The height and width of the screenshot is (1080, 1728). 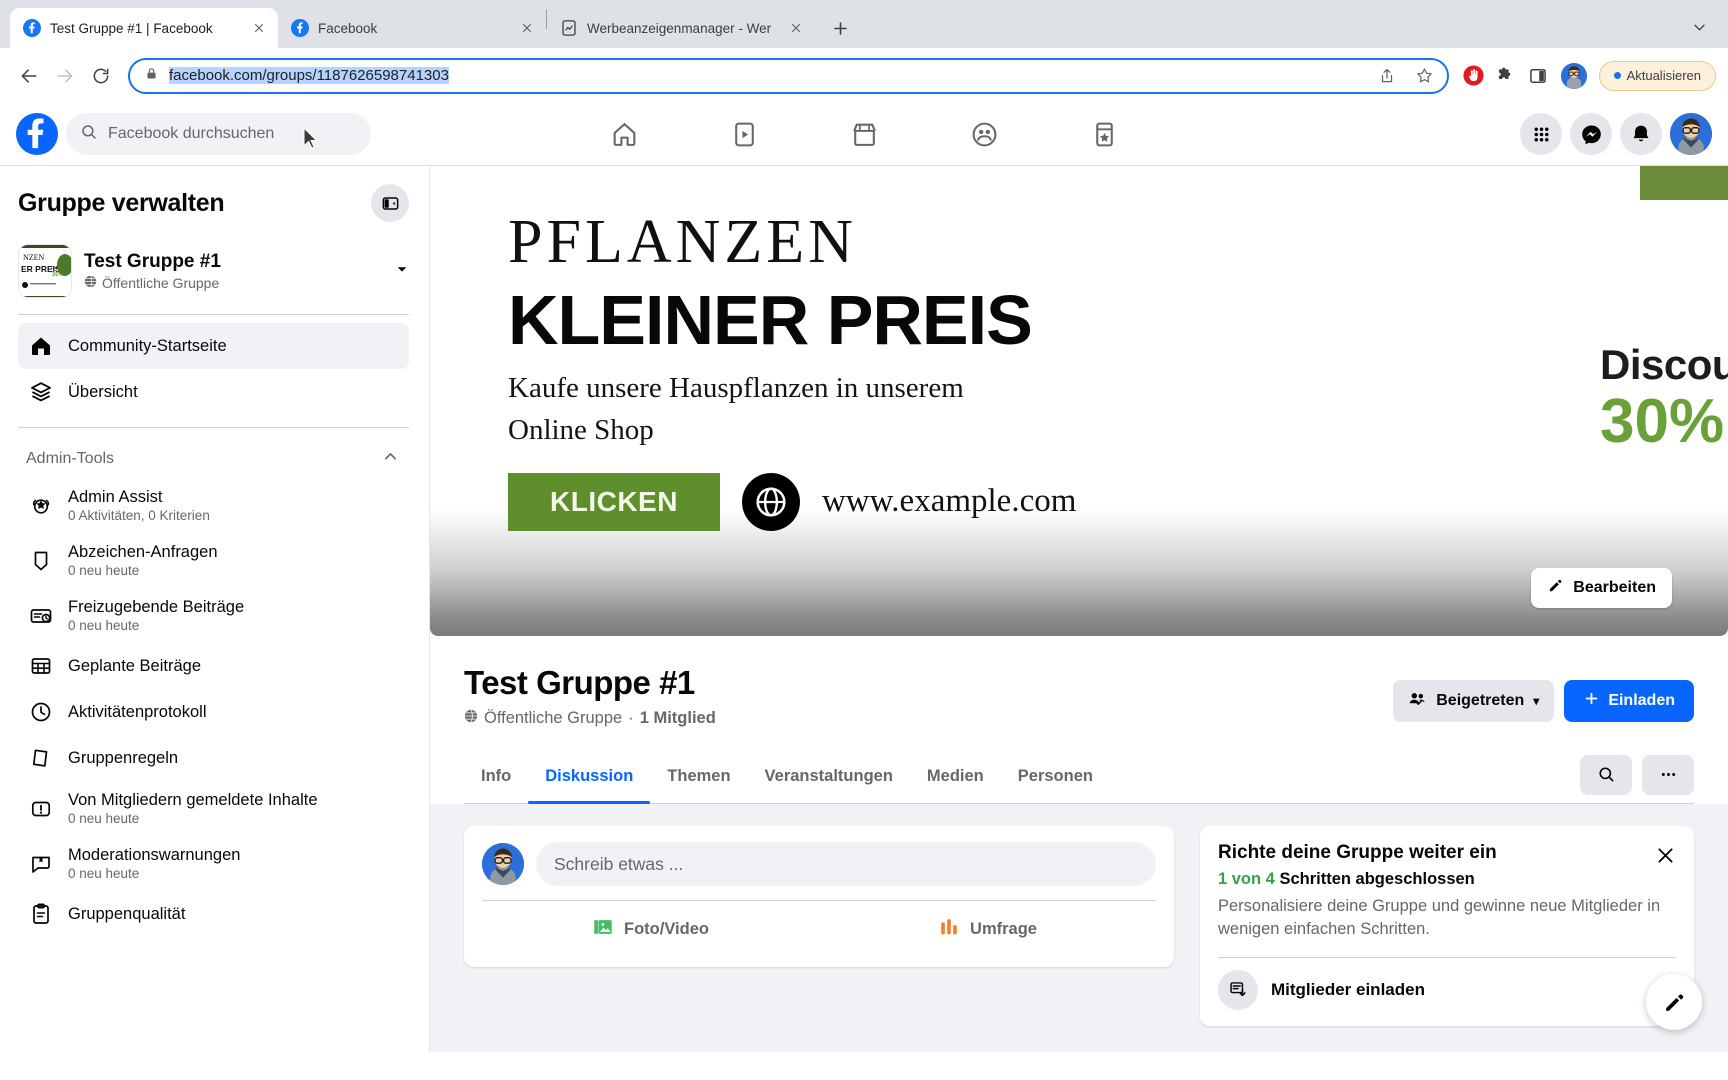 I want to click on sidebar-item-scheduled-posts: Geplante Beiträge, so click(x=213, y=666).